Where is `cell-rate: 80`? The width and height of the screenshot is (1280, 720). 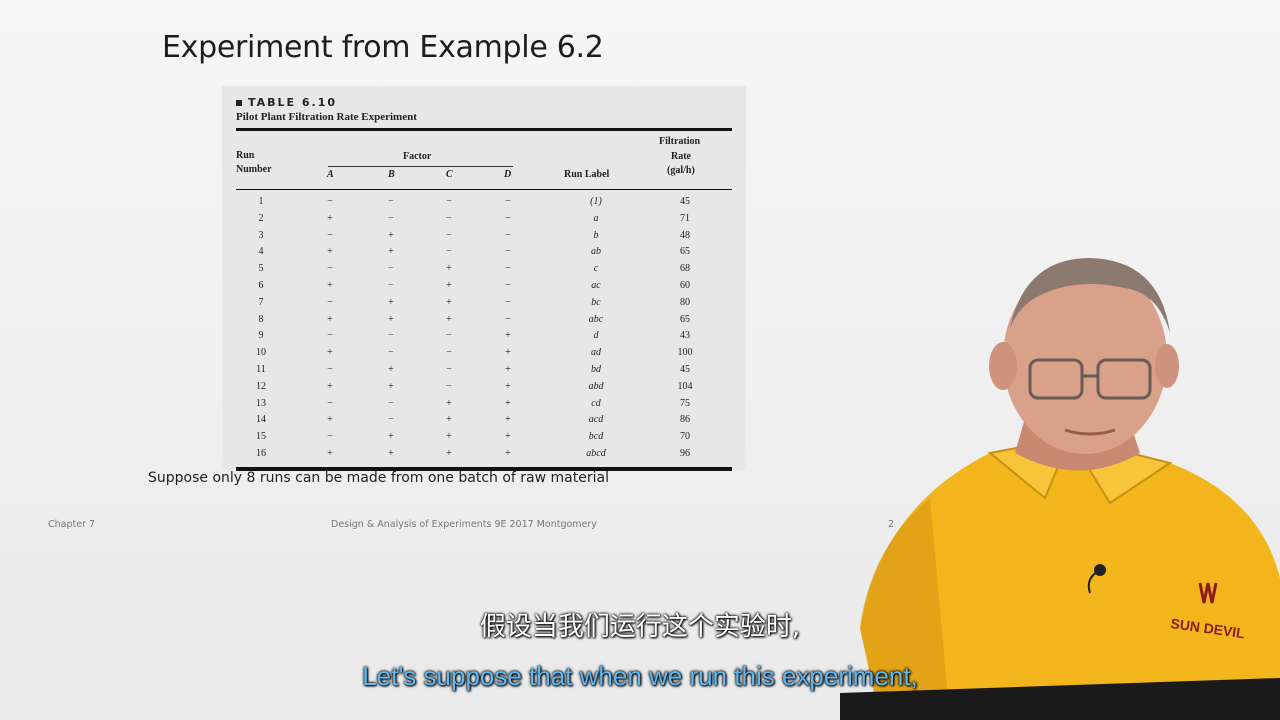 cell-rate: 80 is located at coordinates (685, 302).